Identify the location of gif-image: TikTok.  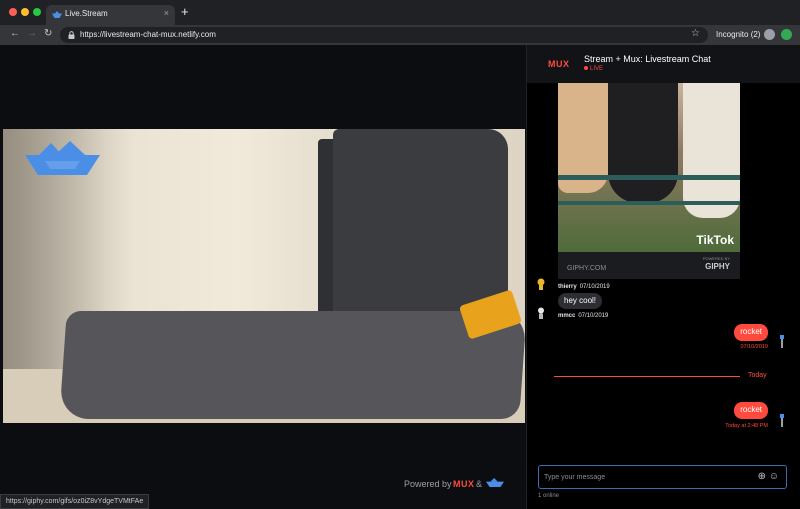
(649, 167).